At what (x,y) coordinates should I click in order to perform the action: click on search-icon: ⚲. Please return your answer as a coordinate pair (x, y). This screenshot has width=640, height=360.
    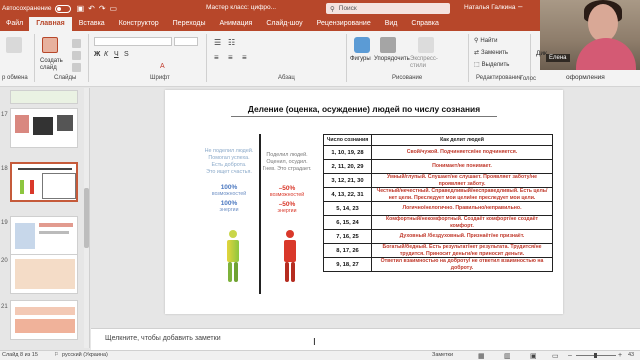
    Looking at the image, I should click on (332, 9).